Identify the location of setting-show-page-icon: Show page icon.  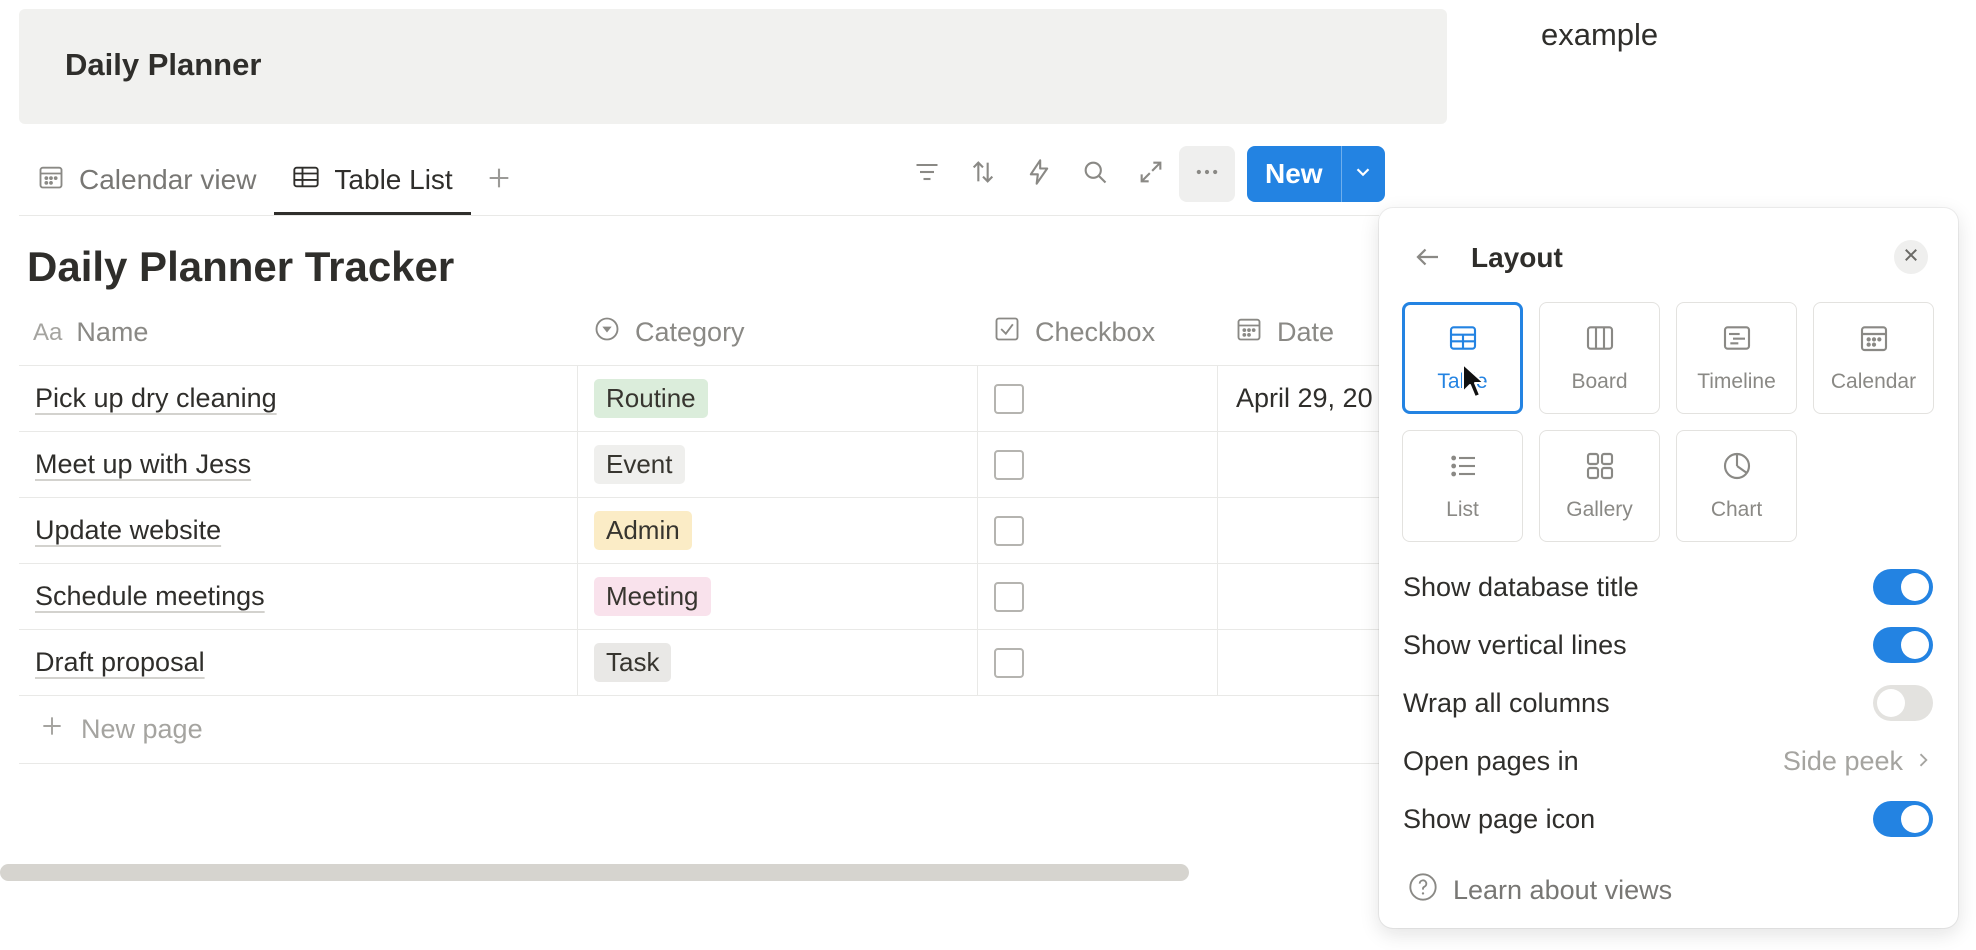
(1668, 819).